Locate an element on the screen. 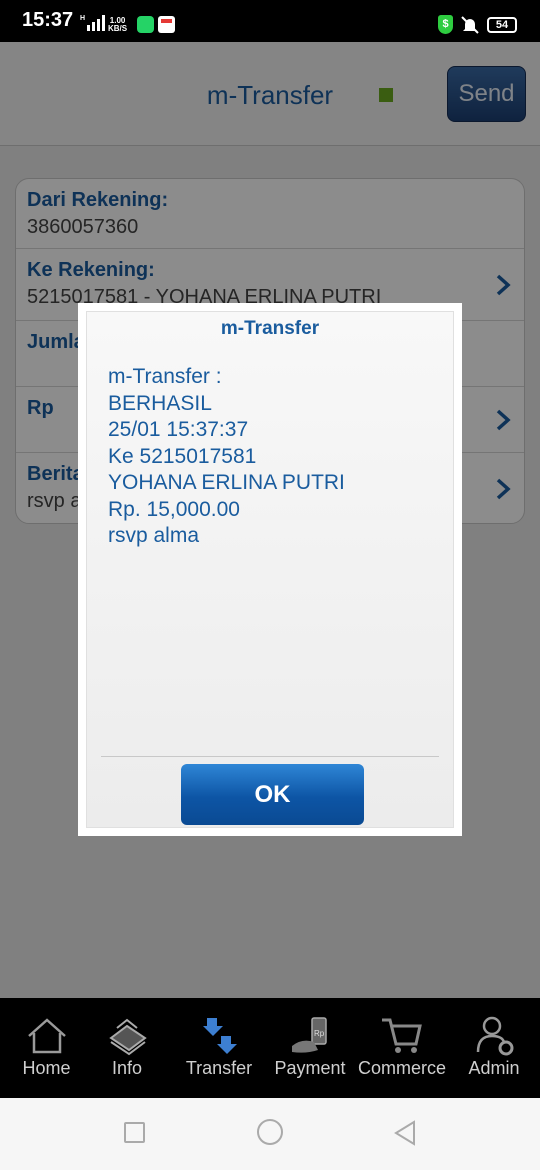 This screenshot has width=540, height=1170. svg-text: Rp is located at coordinates (319, 1033).